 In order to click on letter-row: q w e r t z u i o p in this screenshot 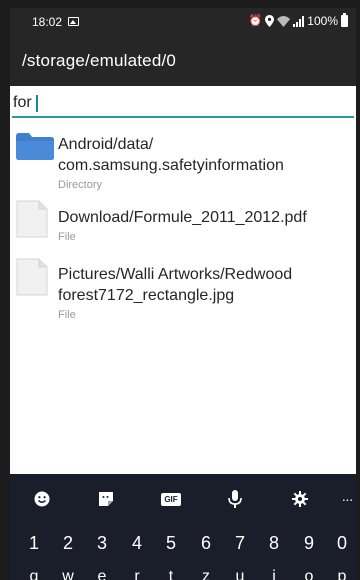, I will do `click(183, 573)`.